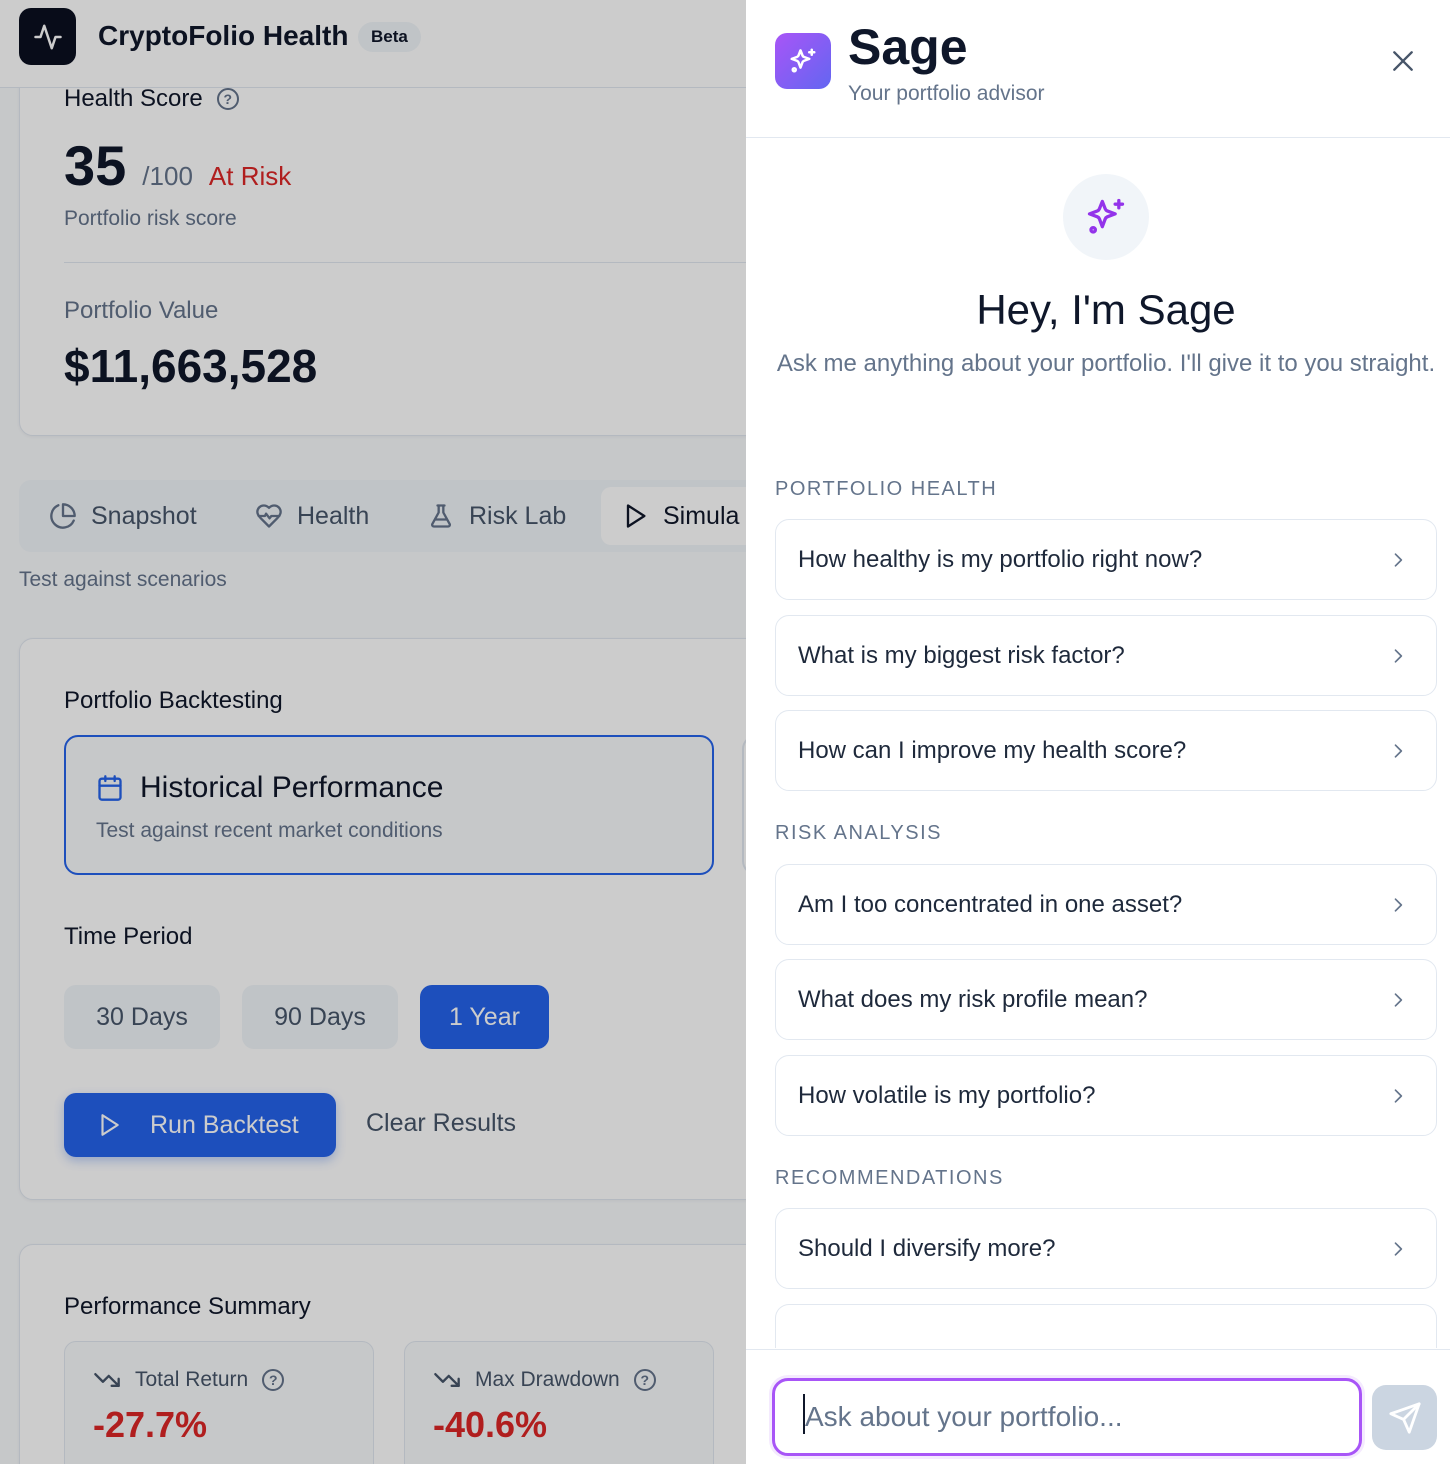 The width and height of the screenshot is (1450, 1464). What do you see at coordinates (858, 833) in the screenshot?
I see `section-label-risk-analysis: RISK ANALYSIS` at bounding box center [858, 833].